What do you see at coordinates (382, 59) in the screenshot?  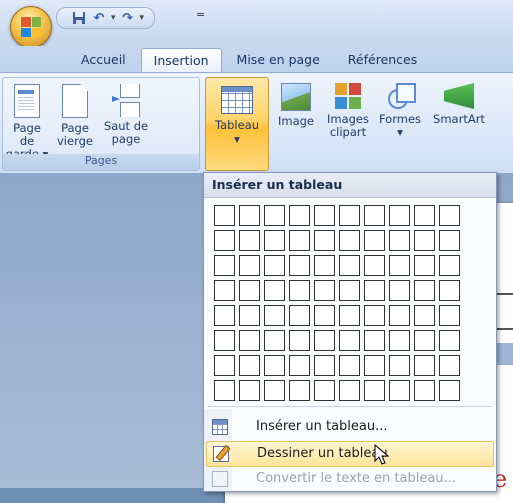 I see `tab-references: Références` at bounding box center [382, 59].